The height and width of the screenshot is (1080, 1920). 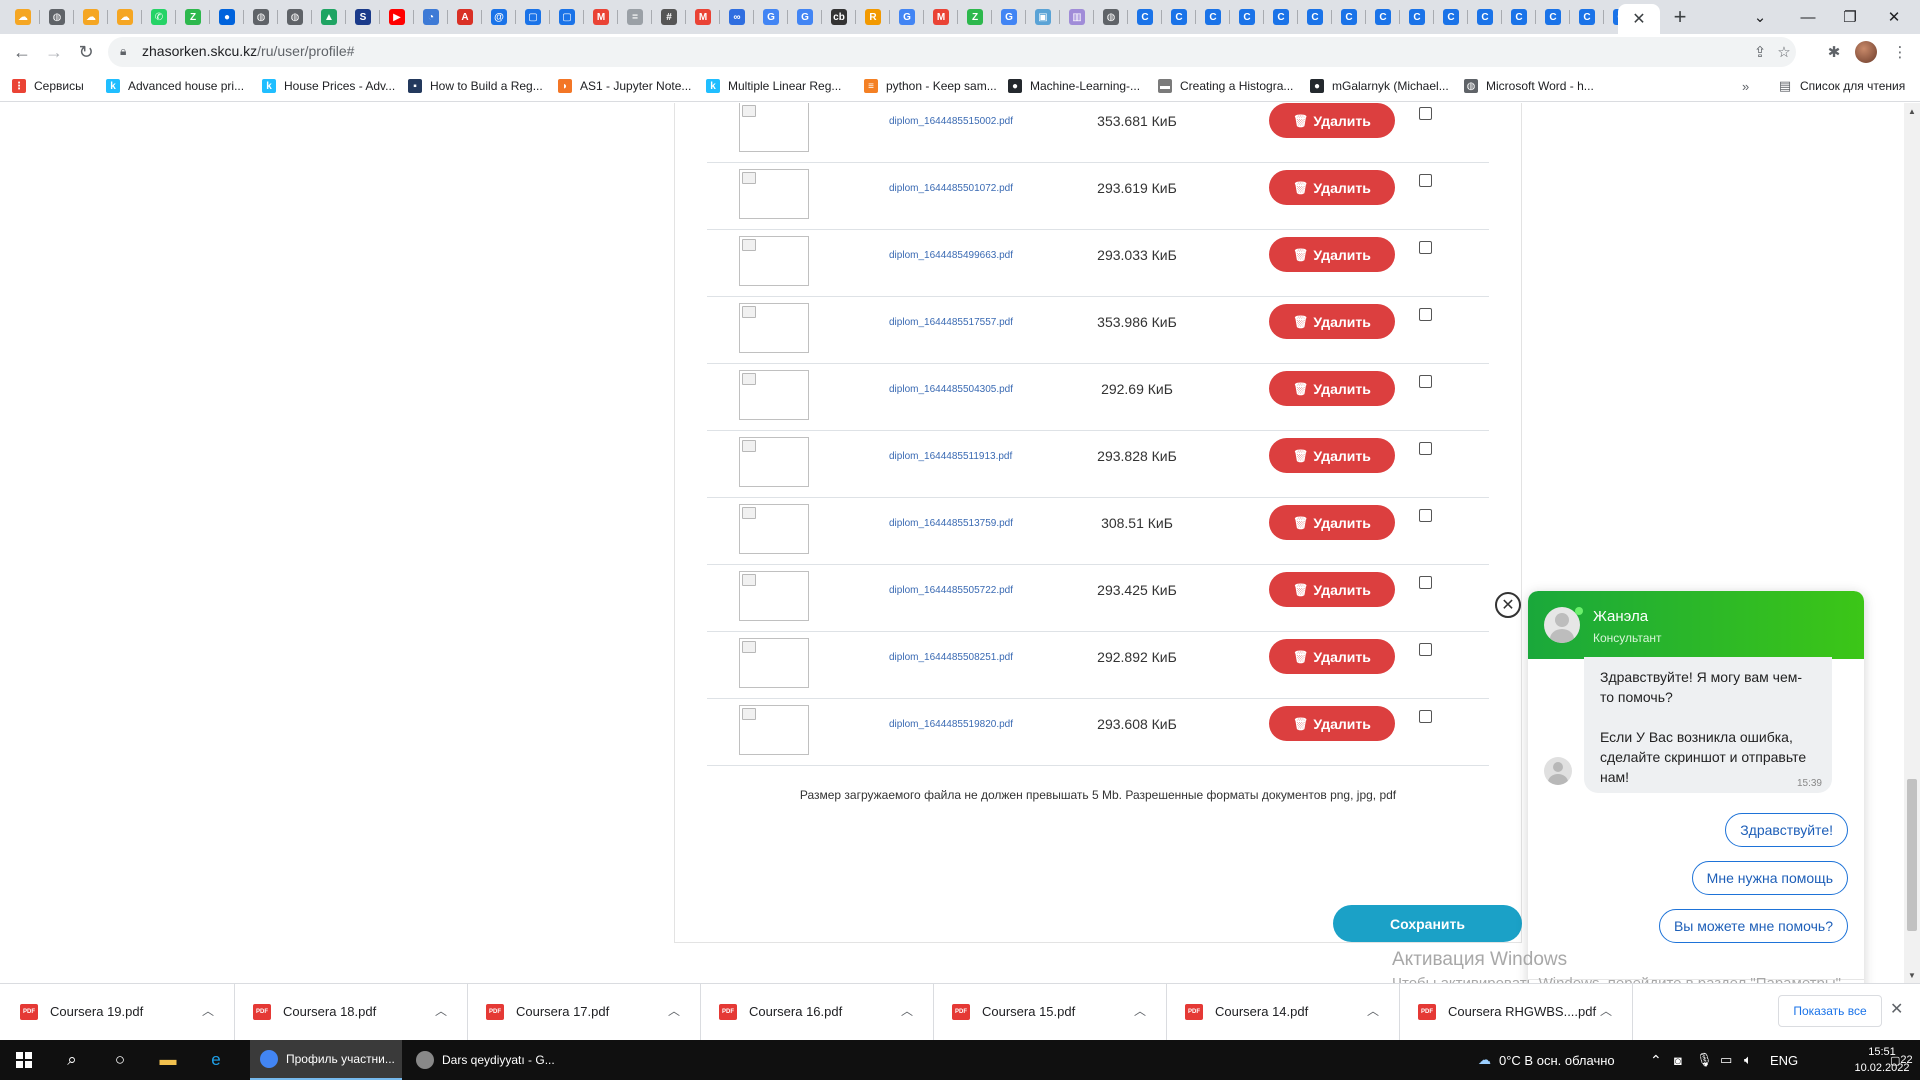 What do you see at coordinates (1834, 52) in the screenshot?
I see `extensions-icon: ✱` at bounding box center [1834, 52].